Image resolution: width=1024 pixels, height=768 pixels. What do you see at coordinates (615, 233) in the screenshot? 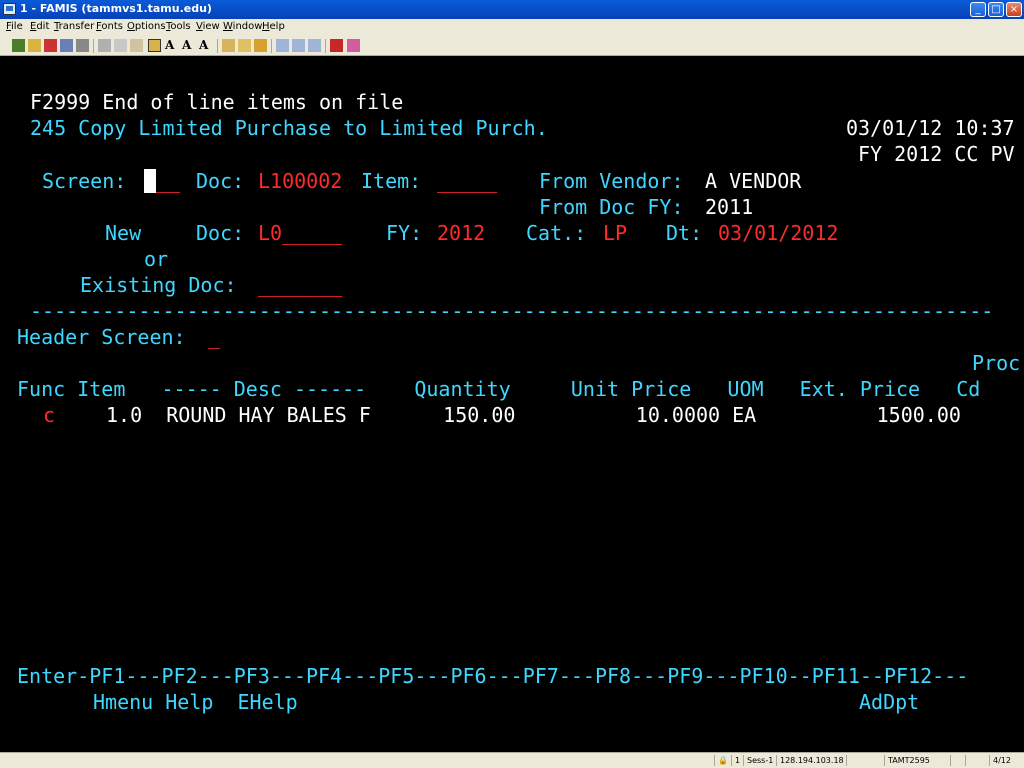
I see `cat-field: LP` at bounding box center [615, 233].